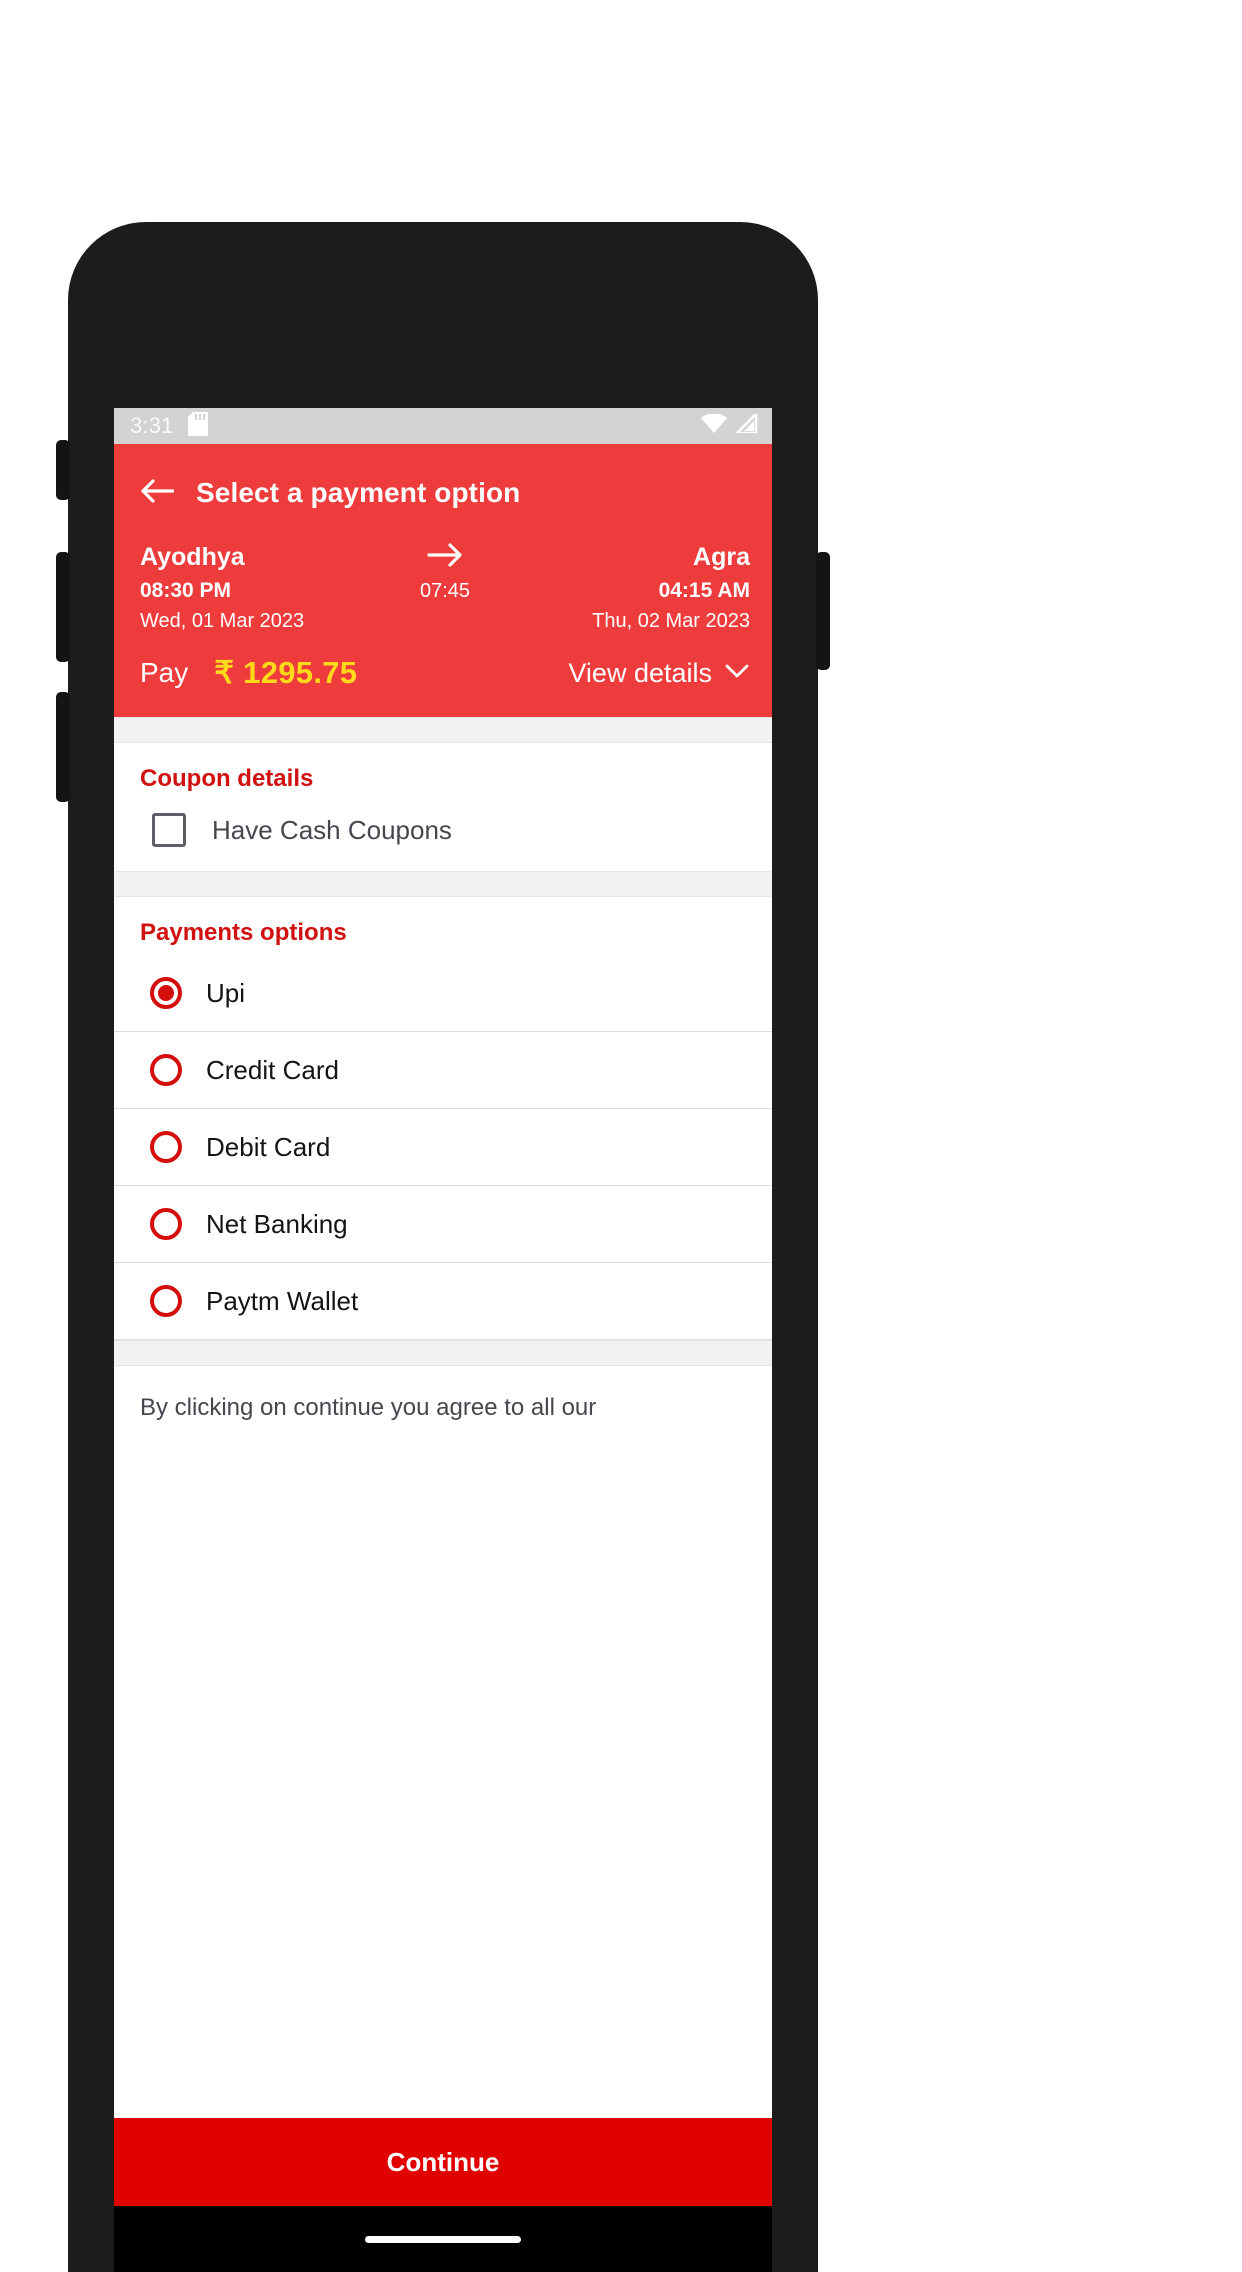  I want to click on journey-dates-row: Wed, 01 Mar 2023 Thu, 02 Mar 2023, so click(445, 621).